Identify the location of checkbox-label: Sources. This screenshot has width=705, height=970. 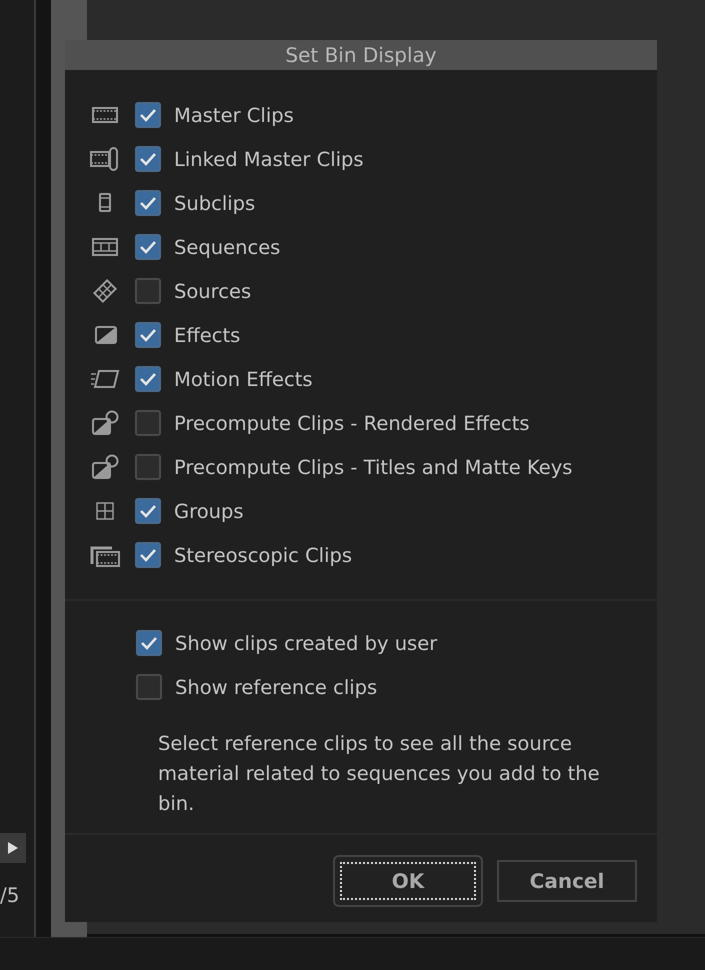
(213, 291).